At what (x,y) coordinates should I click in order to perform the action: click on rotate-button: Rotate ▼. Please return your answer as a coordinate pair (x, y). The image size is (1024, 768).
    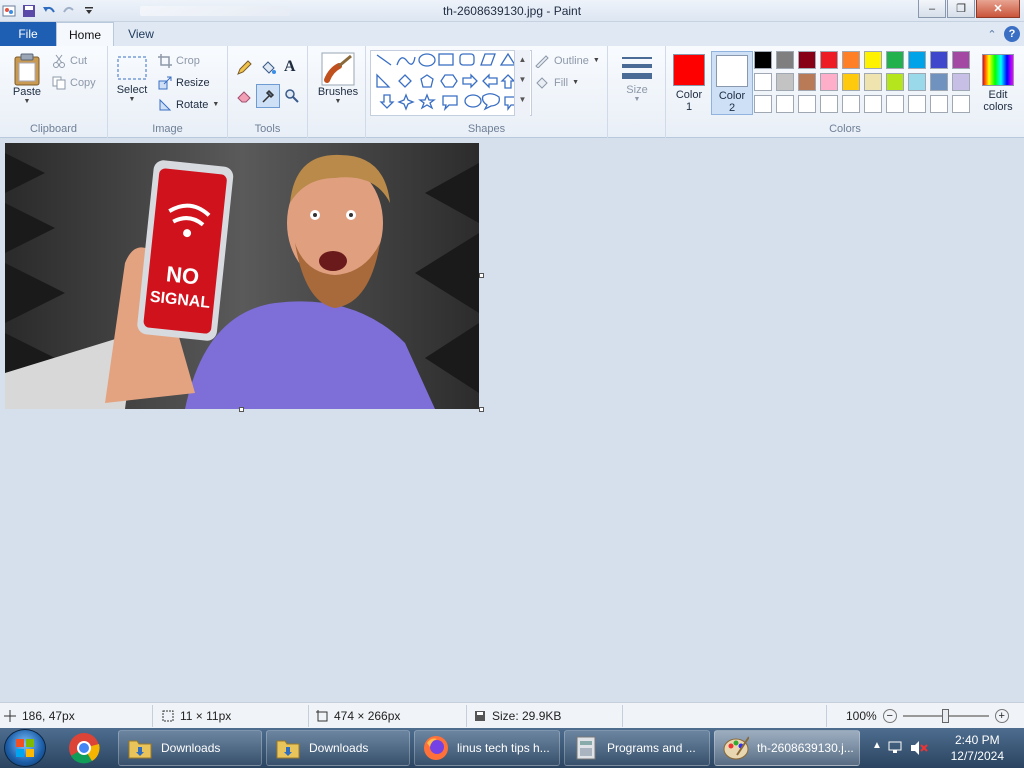
    Looking at the image, I should click on (188, 105).